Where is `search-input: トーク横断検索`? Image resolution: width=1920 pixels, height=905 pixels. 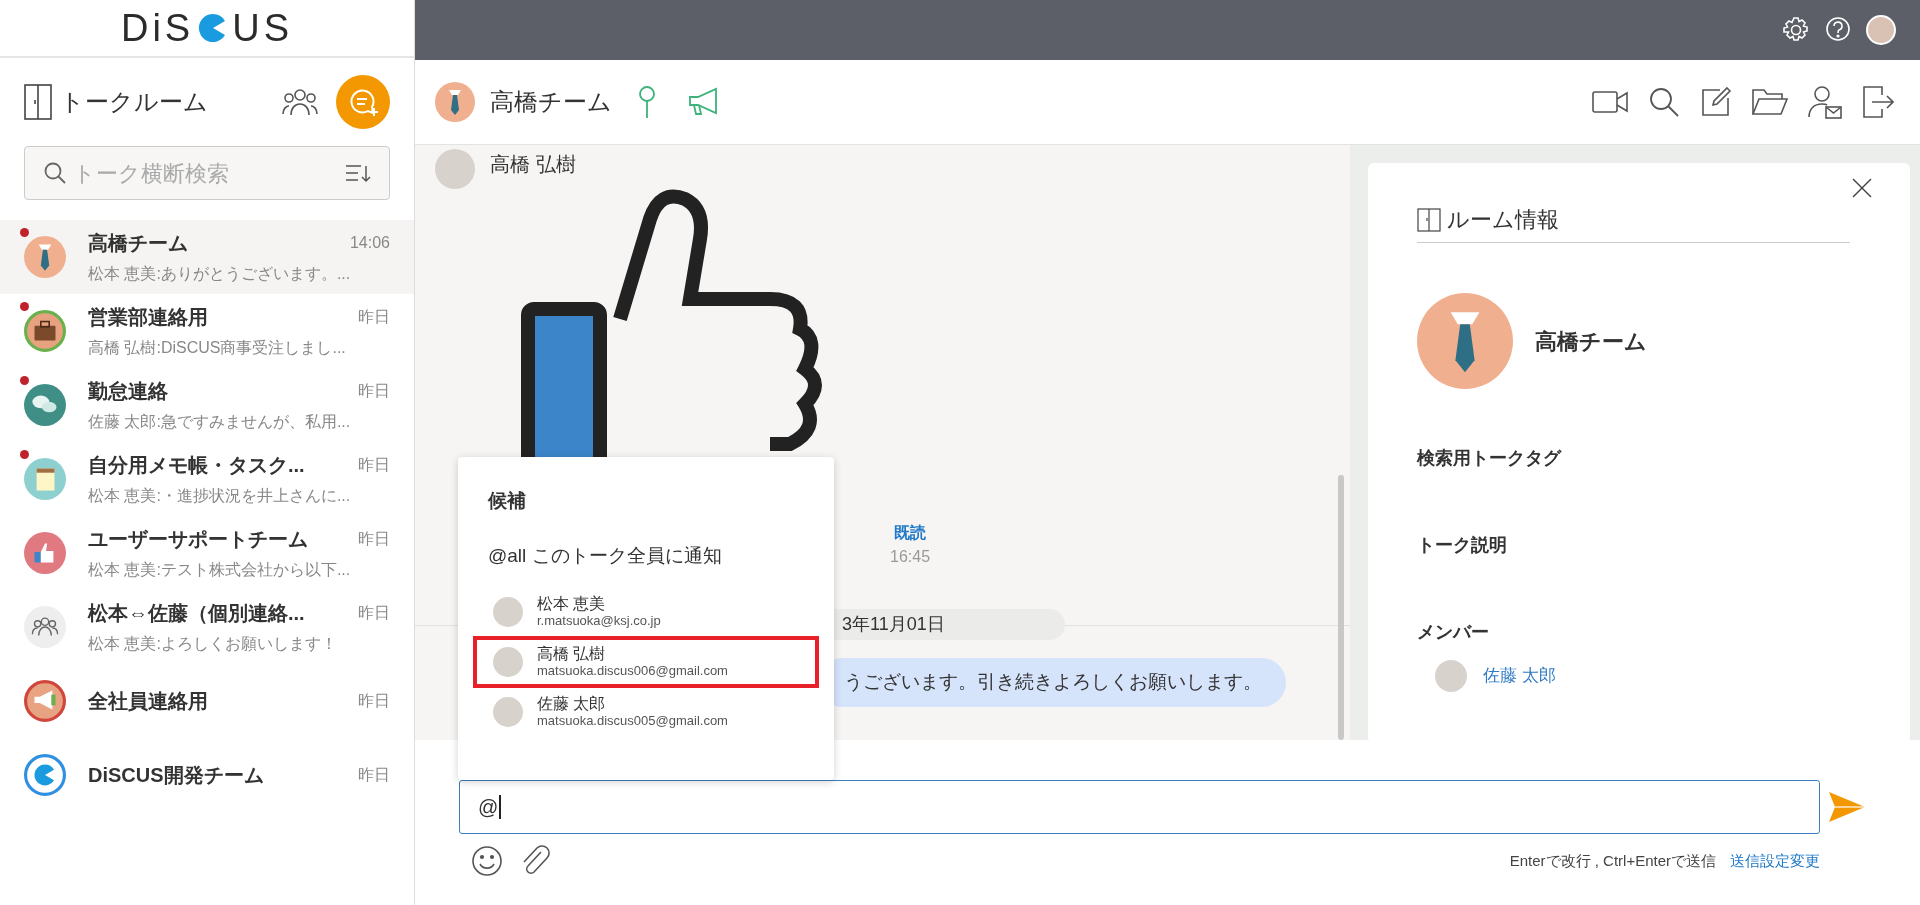 search-input: トーク横断検索 is located at coordinates (209, 173).